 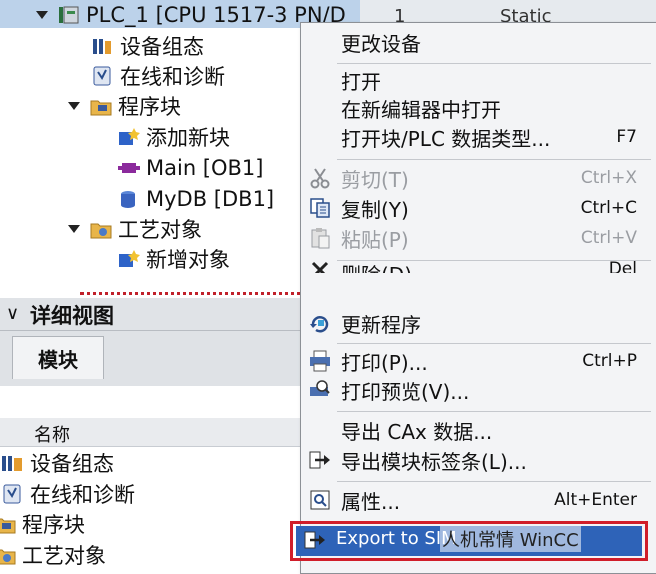 What do you see at coordinates (476, 108) in the screenshot?
I see `menu-item-open-new-editor: 在新编辑器中打开` at bounding box center [476, 108].